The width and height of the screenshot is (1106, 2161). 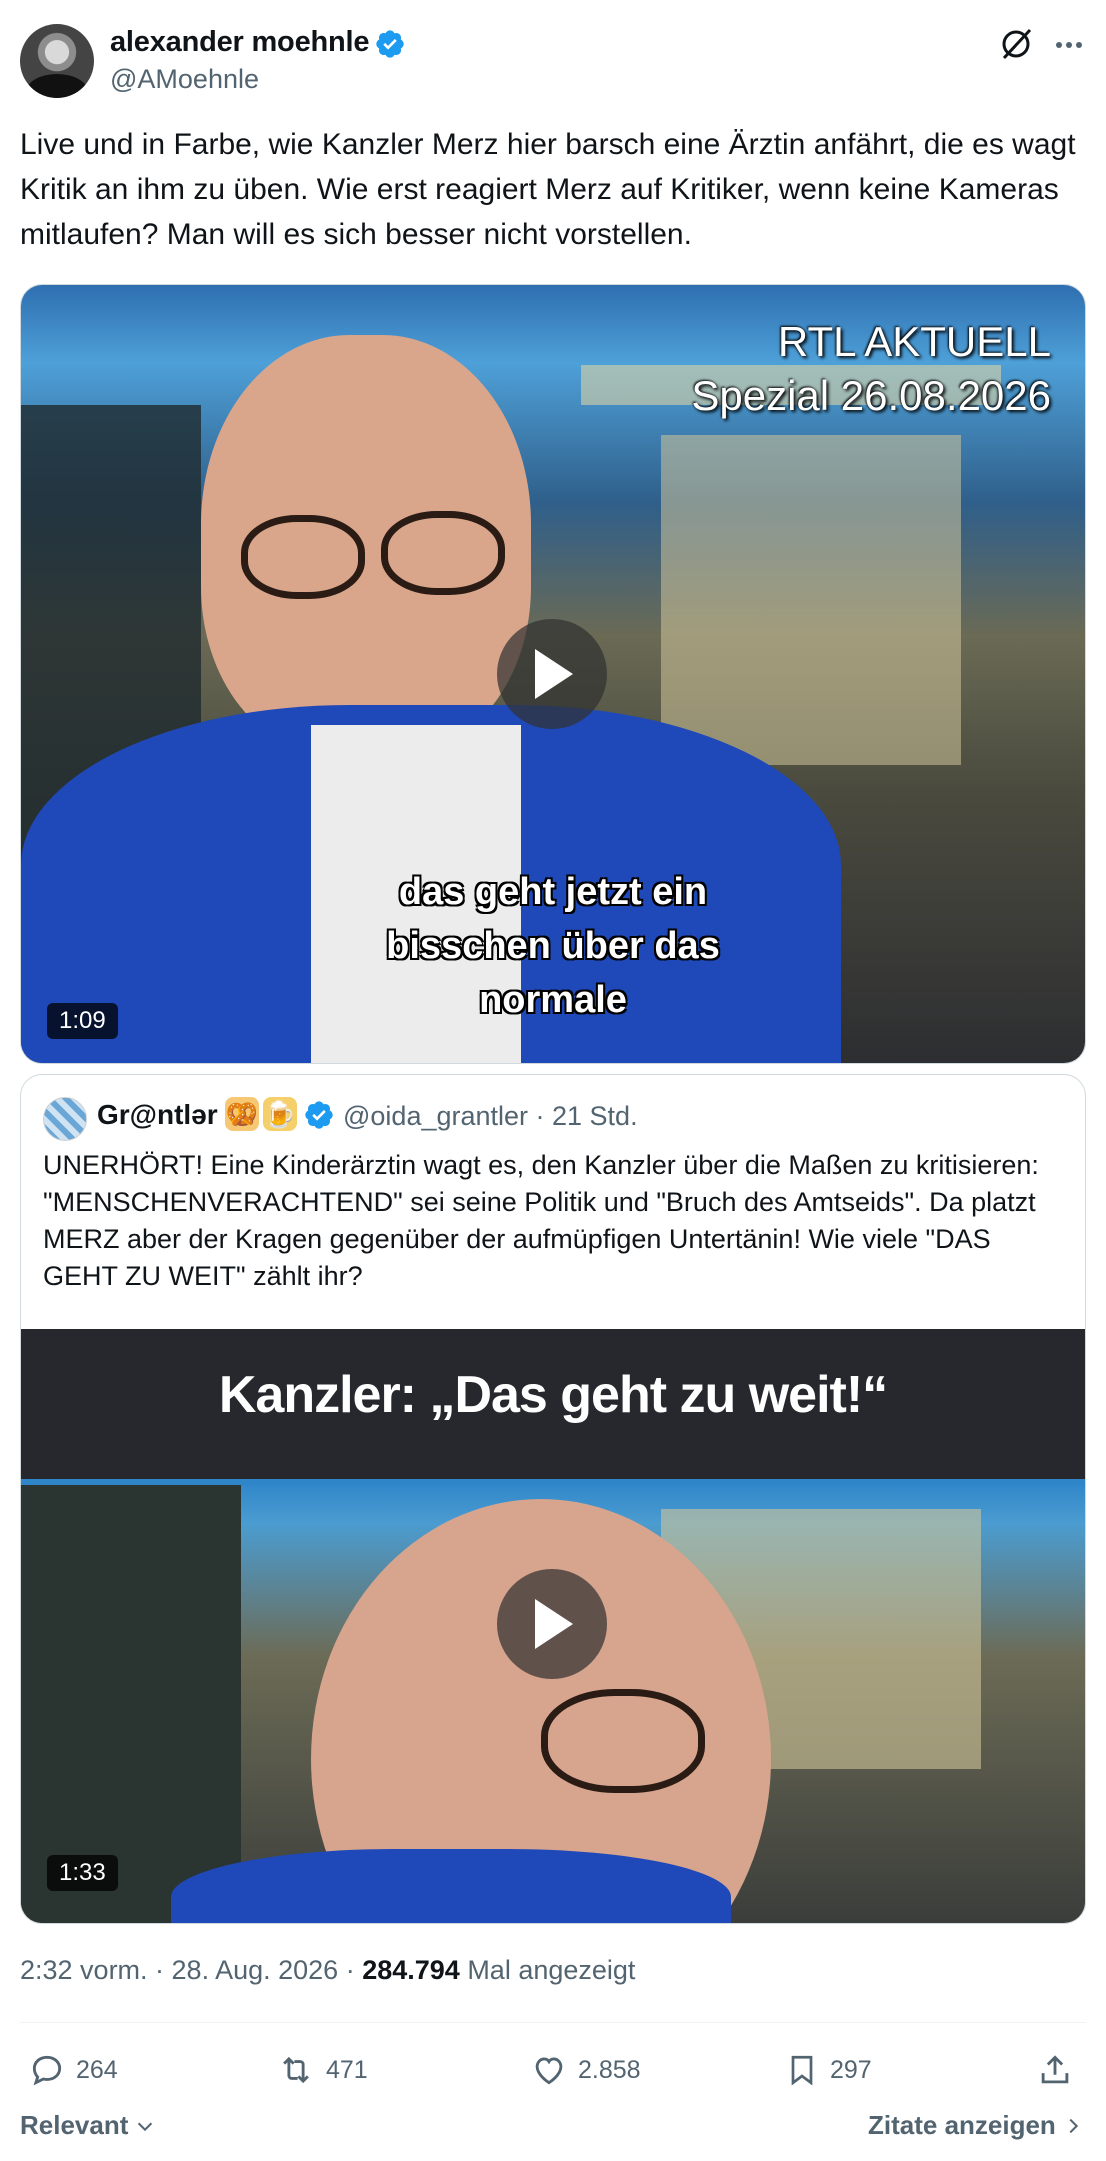 What do you see at coordinates (553, 2022) in the screenshot?
I see `divider` at bounding box center [553, 2022].